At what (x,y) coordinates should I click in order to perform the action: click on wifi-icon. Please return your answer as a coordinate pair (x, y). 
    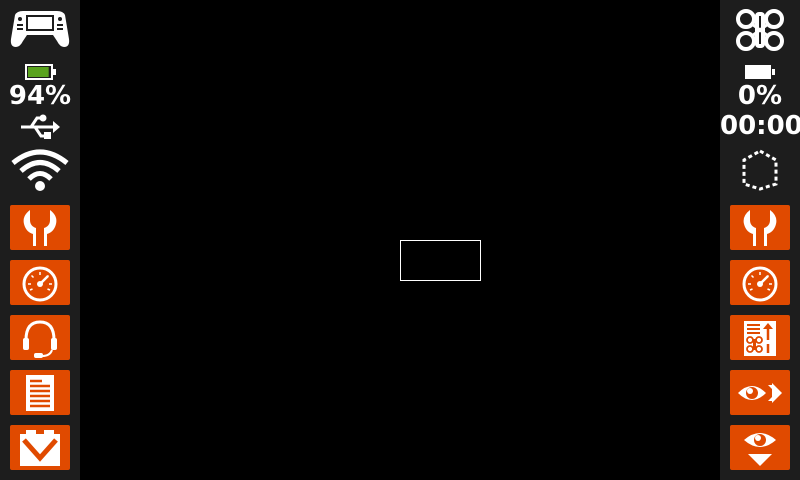
    Looking at the image, I should click on (40, 170).